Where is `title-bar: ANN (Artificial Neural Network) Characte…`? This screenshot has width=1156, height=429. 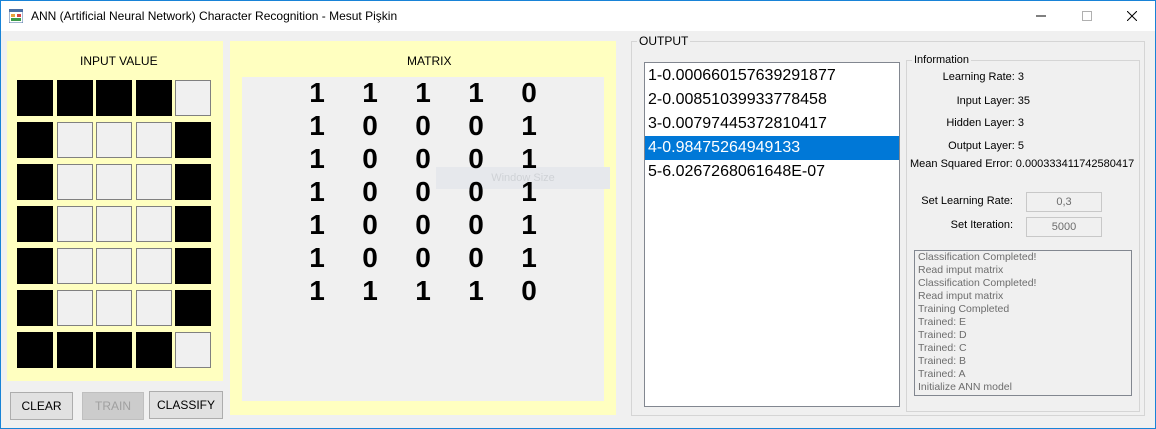
title-bar: ANN (Artificial Neural Network) Characte… is located at coordinates (578, 16).